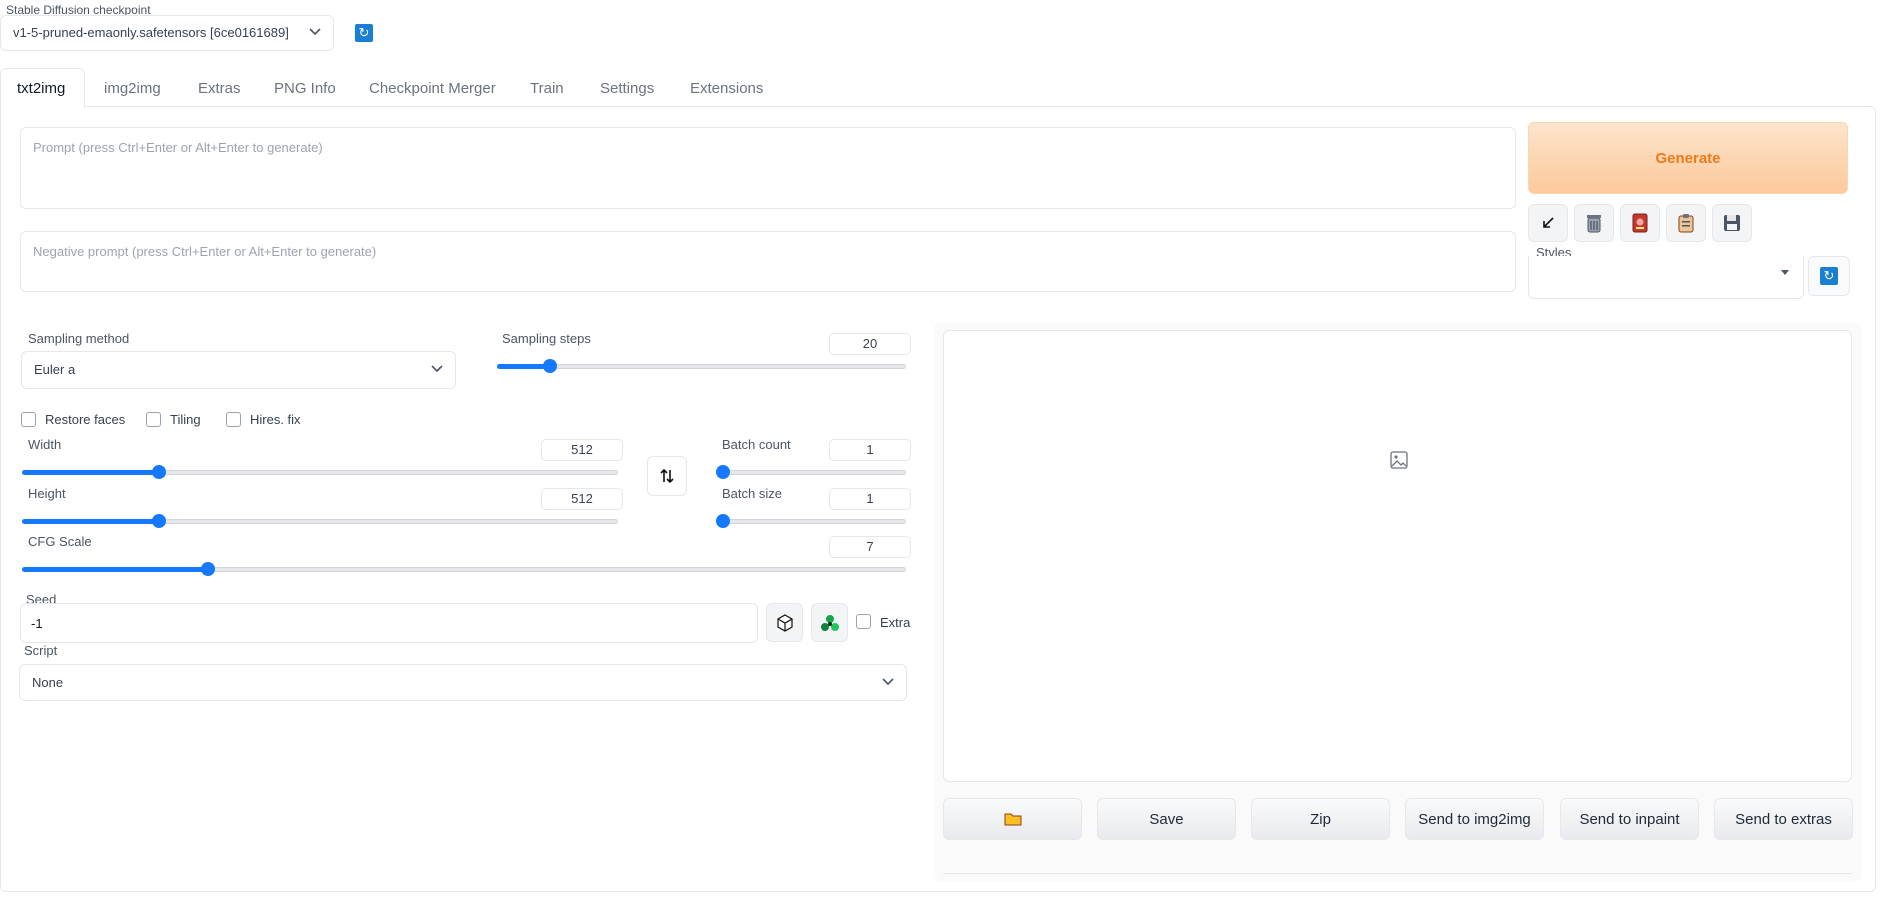  What do you see at coordinates (870, 344) in the screenshot?
I see `sampling-steps-input: 20` at bounding box center [870, 344].